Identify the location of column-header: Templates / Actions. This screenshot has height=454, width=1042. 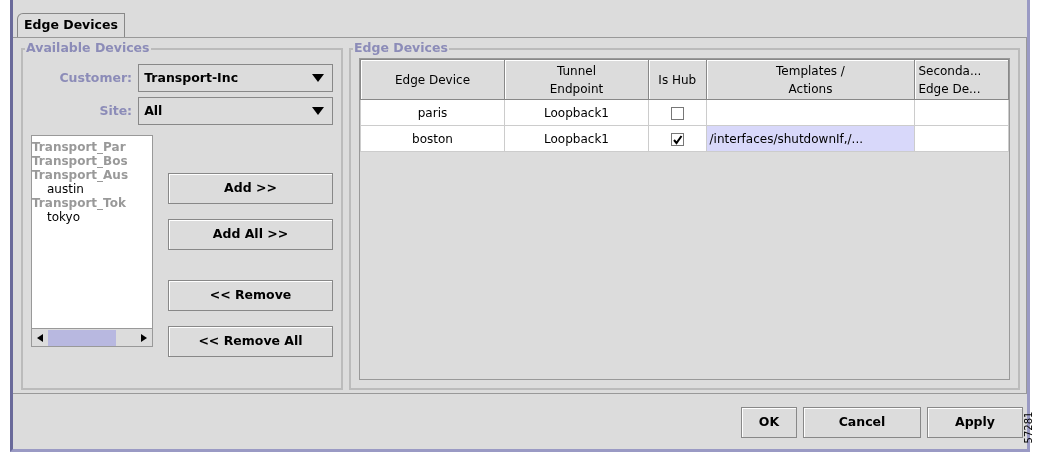
(810, 79).